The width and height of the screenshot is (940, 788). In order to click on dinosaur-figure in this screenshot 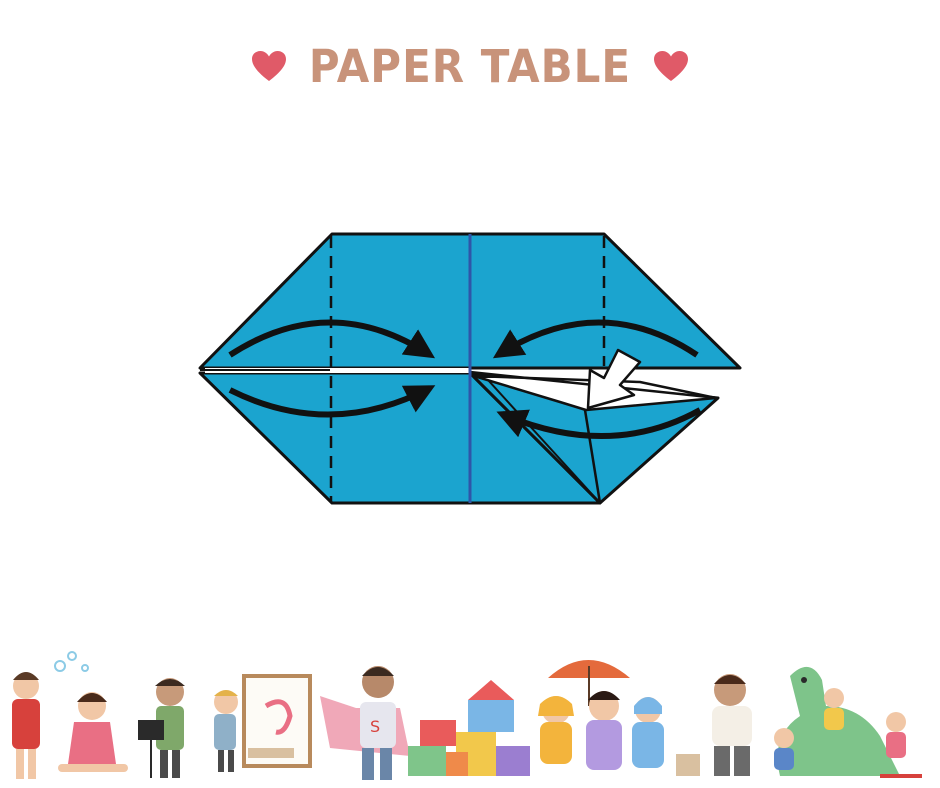, I will do `click(848, 722)`.